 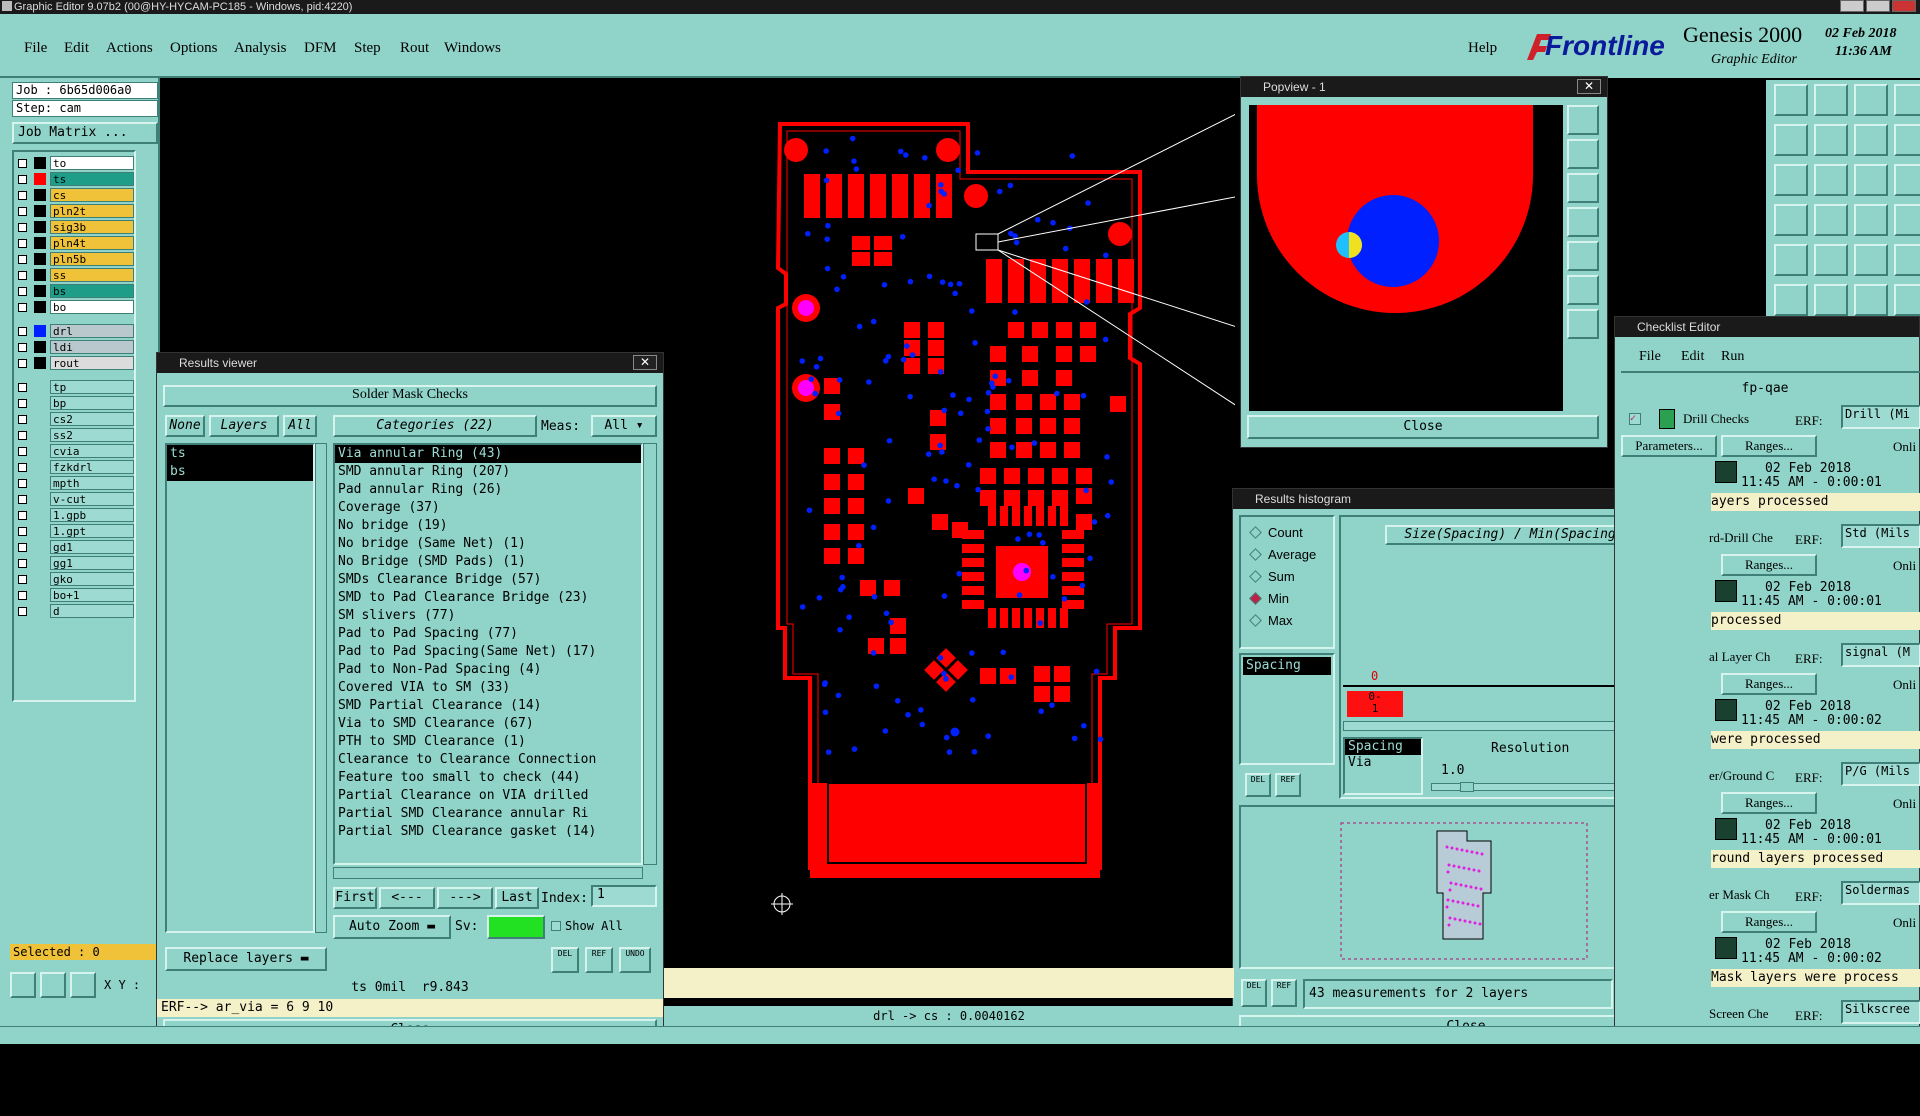 I want to click on layer-name: 1.gpb, so click(x=92, y=515).